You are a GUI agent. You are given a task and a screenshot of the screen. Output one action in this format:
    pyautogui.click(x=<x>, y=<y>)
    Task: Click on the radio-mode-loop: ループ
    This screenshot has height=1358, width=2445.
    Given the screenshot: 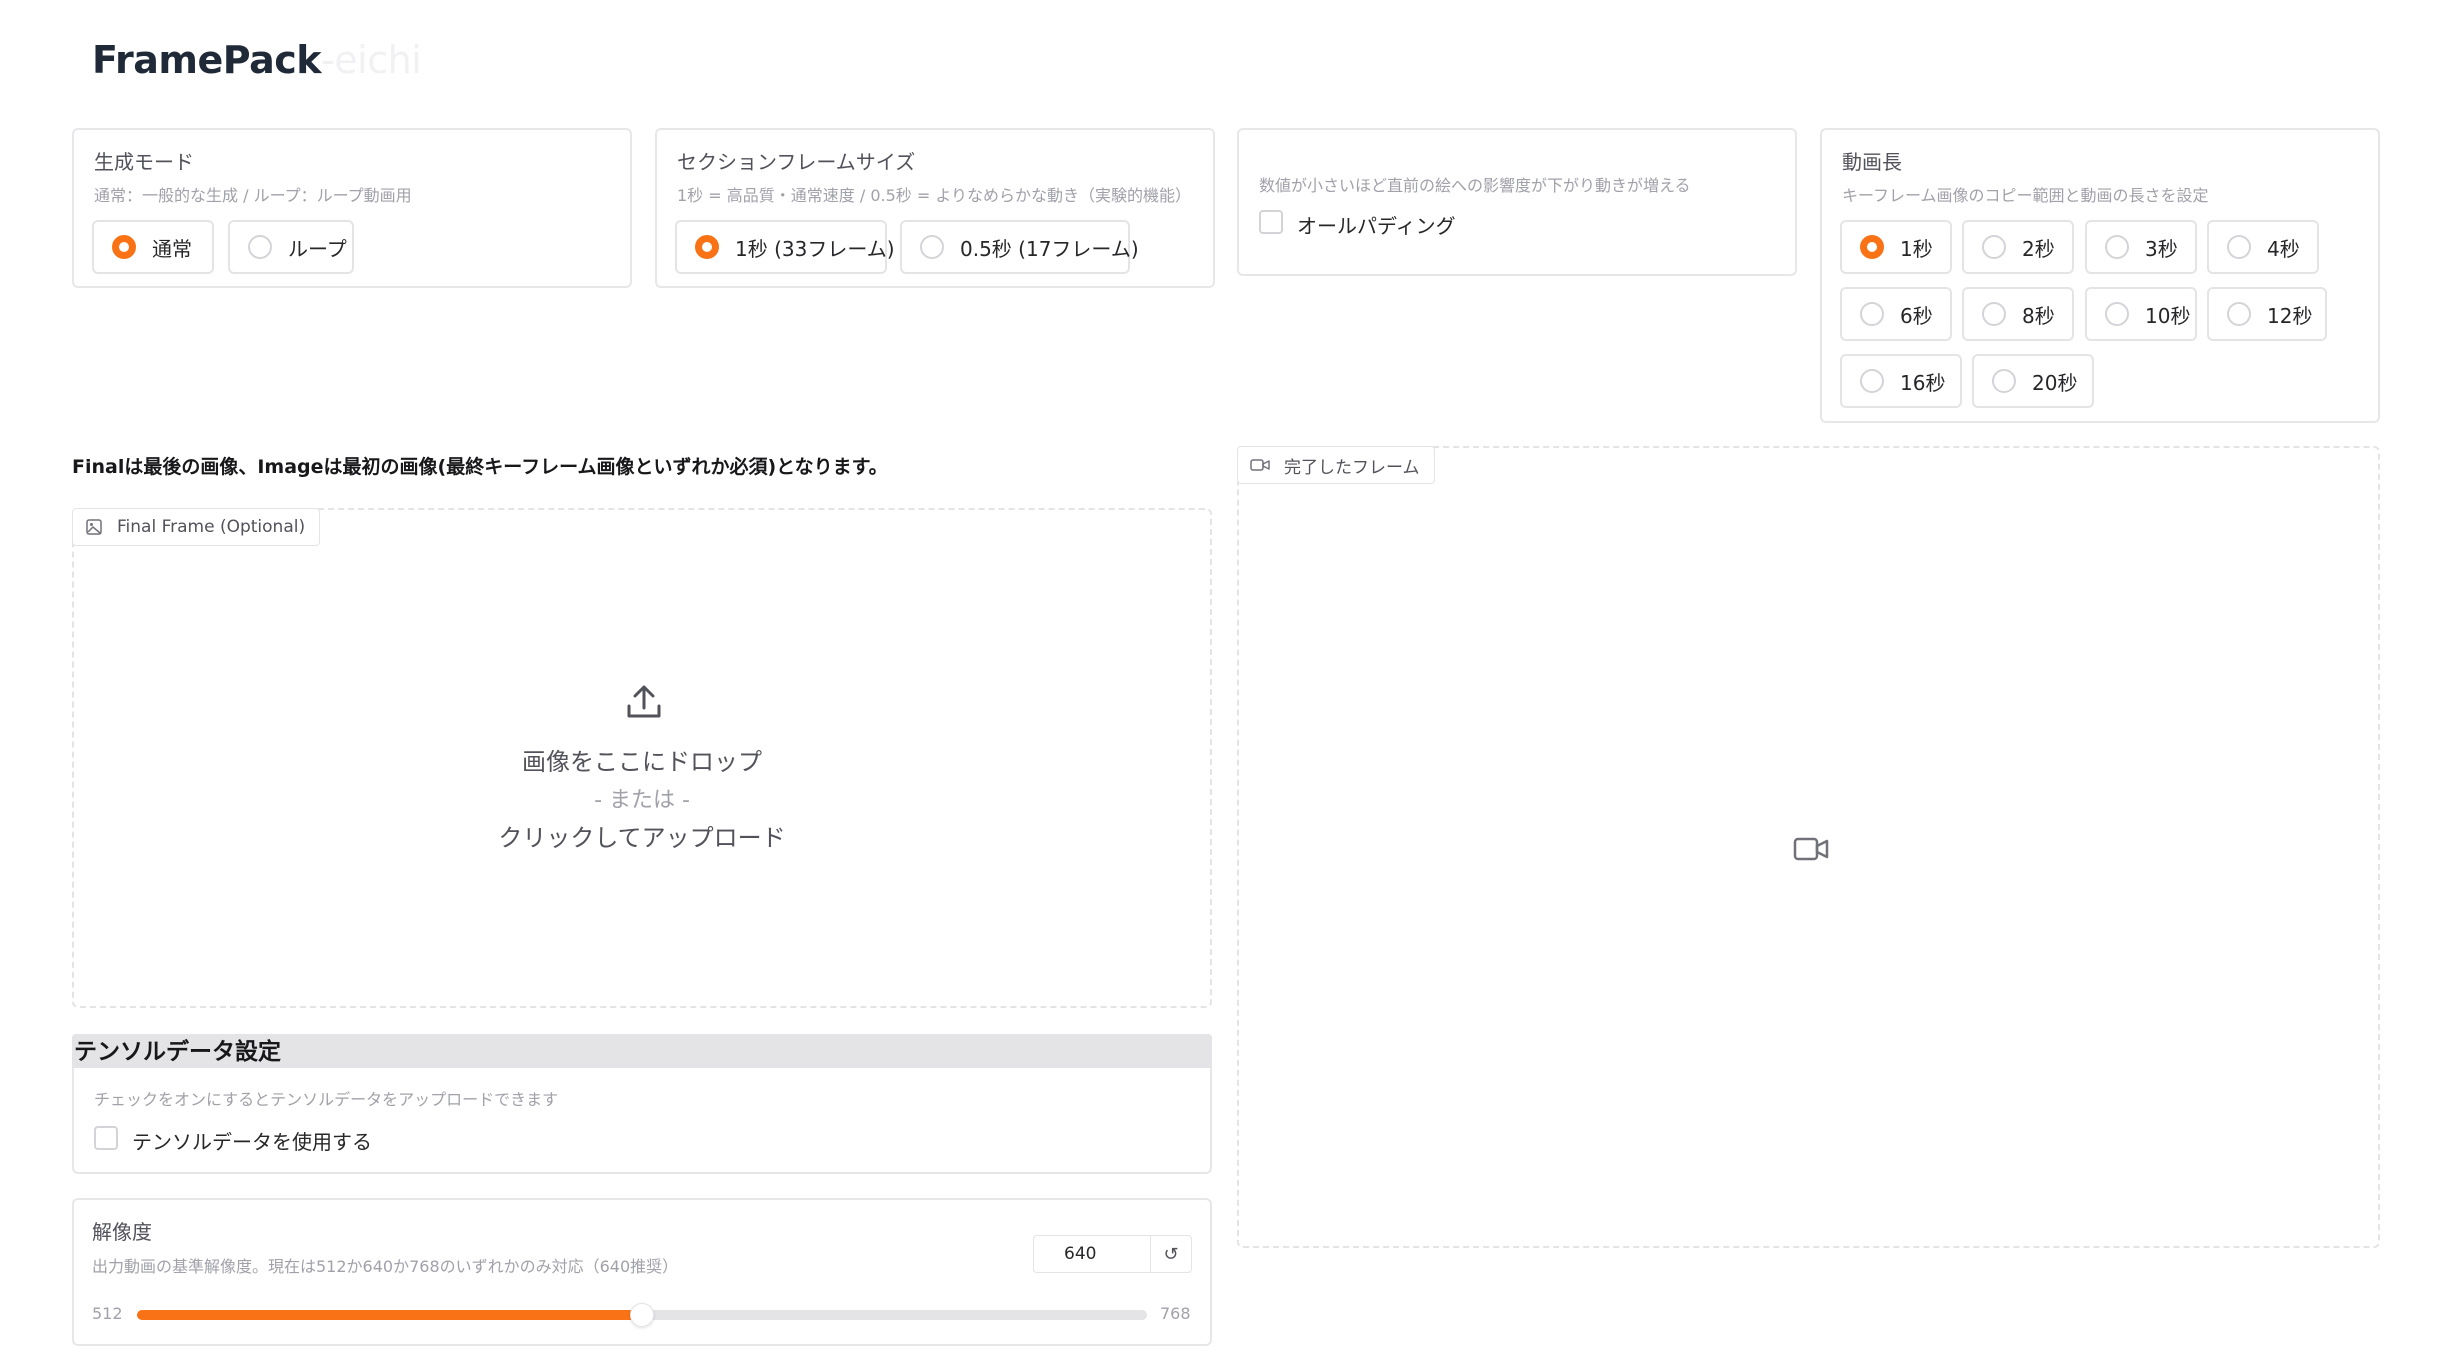 What is the action you would take?
    pyautogui.click(x=291, y=247)
    